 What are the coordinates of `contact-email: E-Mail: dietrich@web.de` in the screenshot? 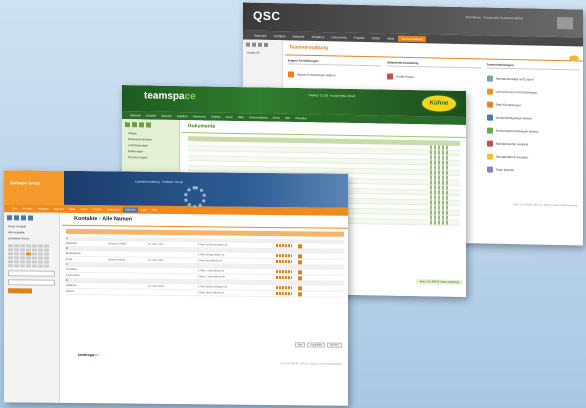 It's located at (237, 293).